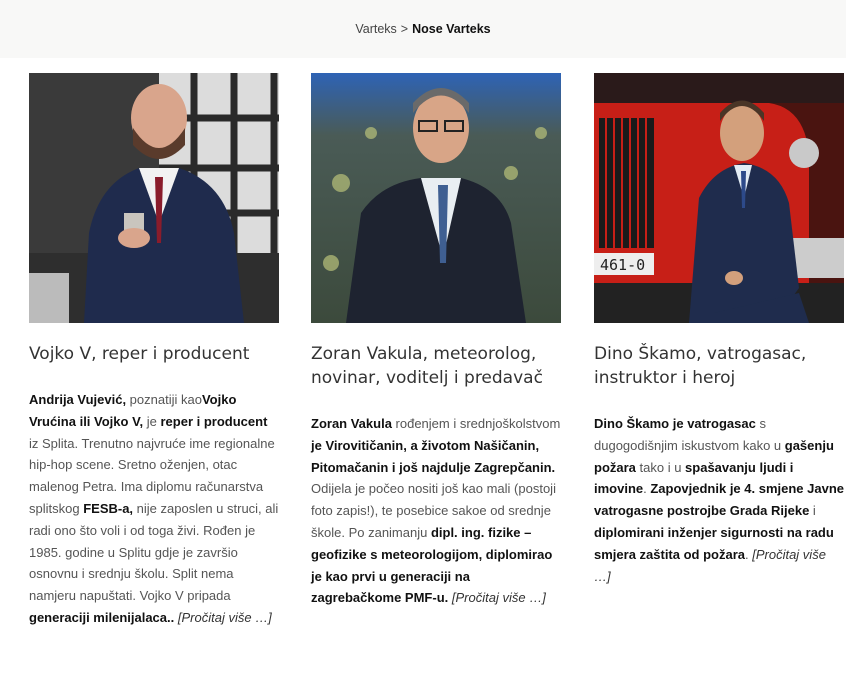 The width and height of the screenshot is (846, 695). What do you see at coordinates (375, 29) in the screenshot?
I see `breadcrumb-parent-link: Varteks` at bounding box center [375, 29].